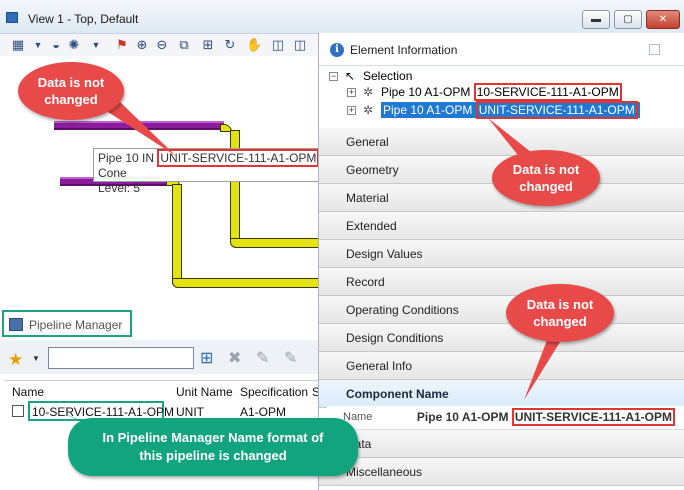  What do you see at coordinates (263, 412) in the screenshot?
I see `row-spec: A1-OPM` at bounding box center [263, 412].